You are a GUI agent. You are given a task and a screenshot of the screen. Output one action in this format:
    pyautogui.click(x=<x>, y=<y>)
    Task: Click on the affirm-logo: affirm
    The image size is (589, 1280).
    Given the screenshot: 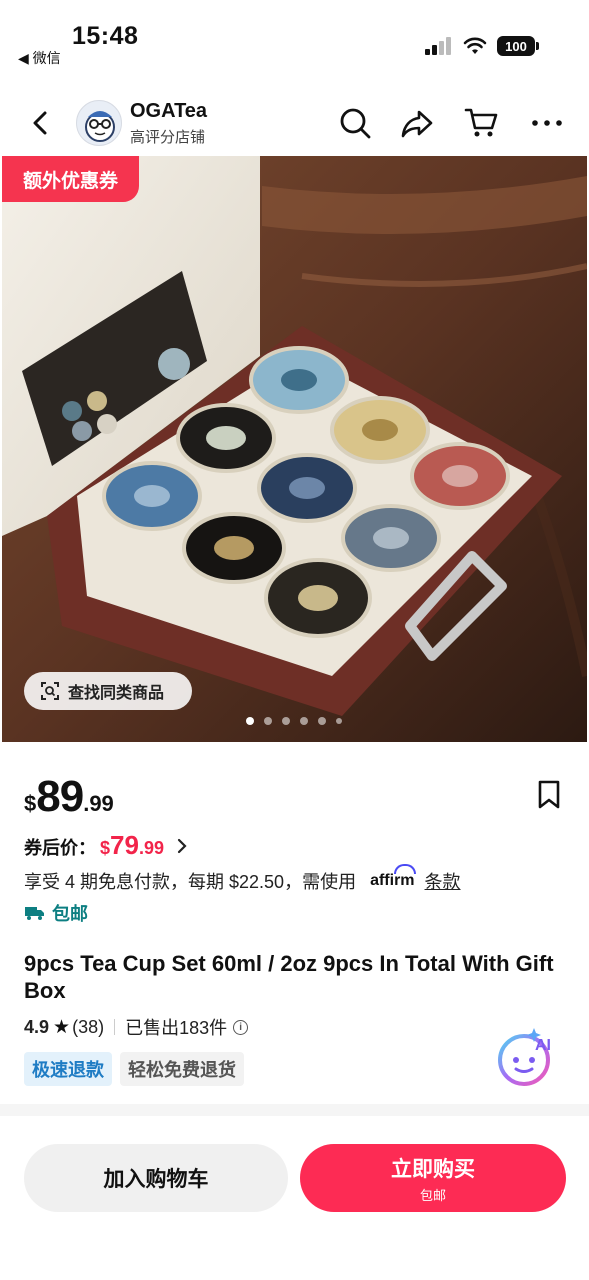 What is the action you would take?
    pyautogui.click(x=393, y=877)
    